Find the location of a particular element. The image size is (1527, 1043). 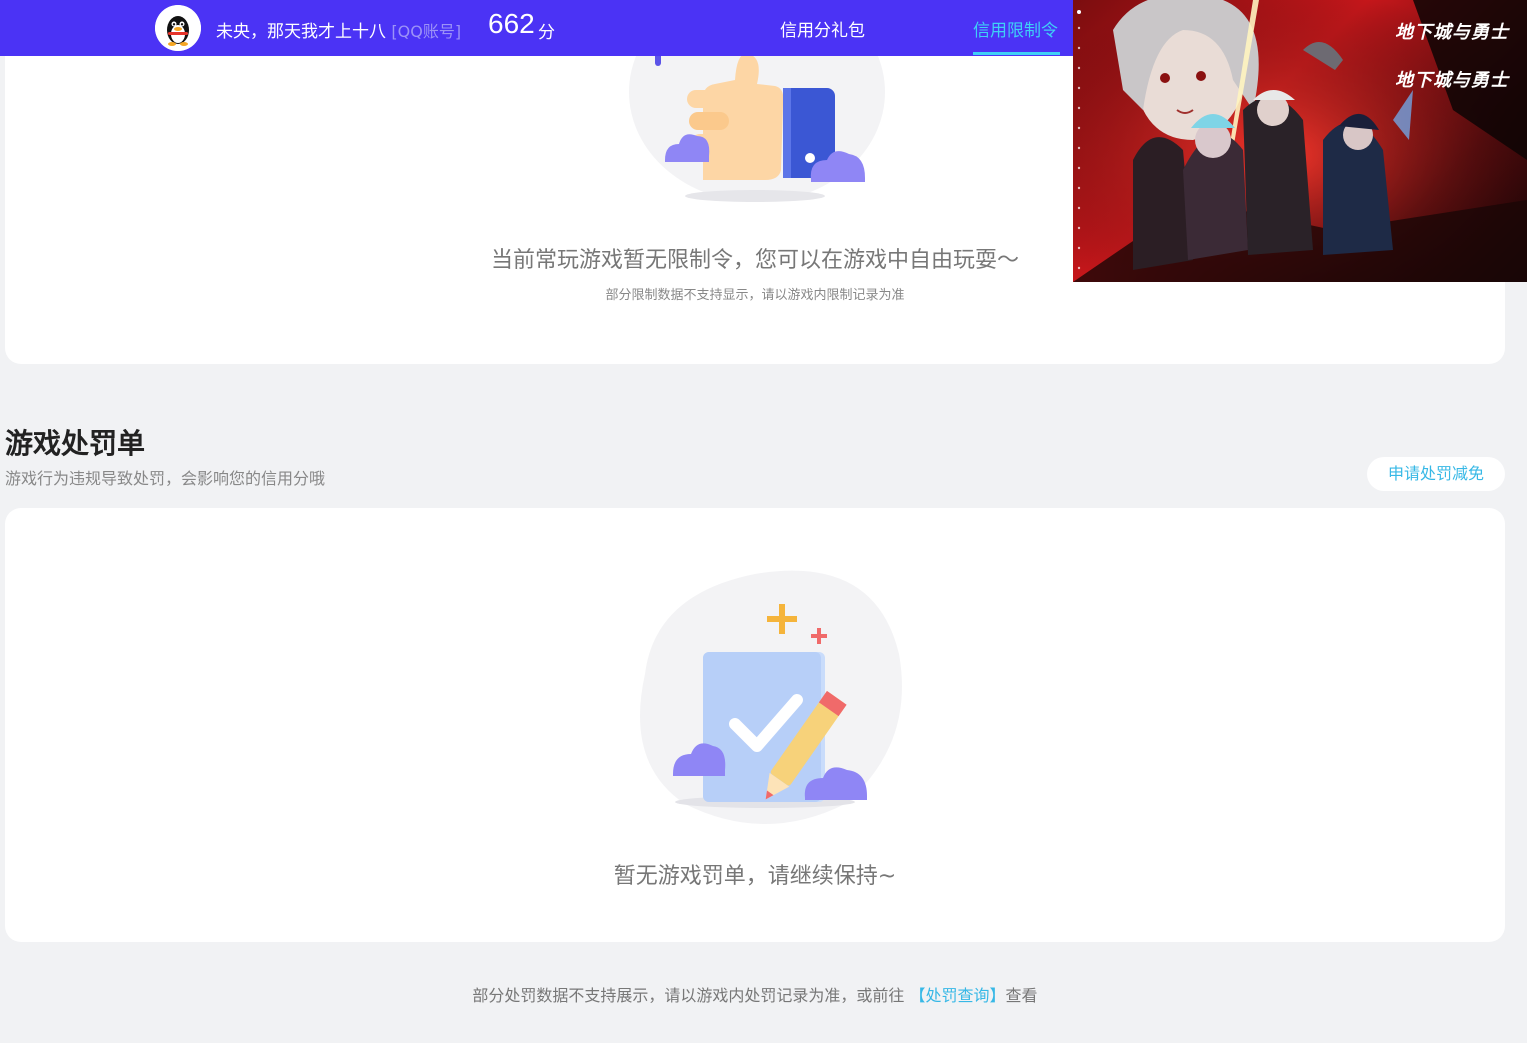

game-logo-primary: 地下城与勇士 is located at coordinates (1452, 32).